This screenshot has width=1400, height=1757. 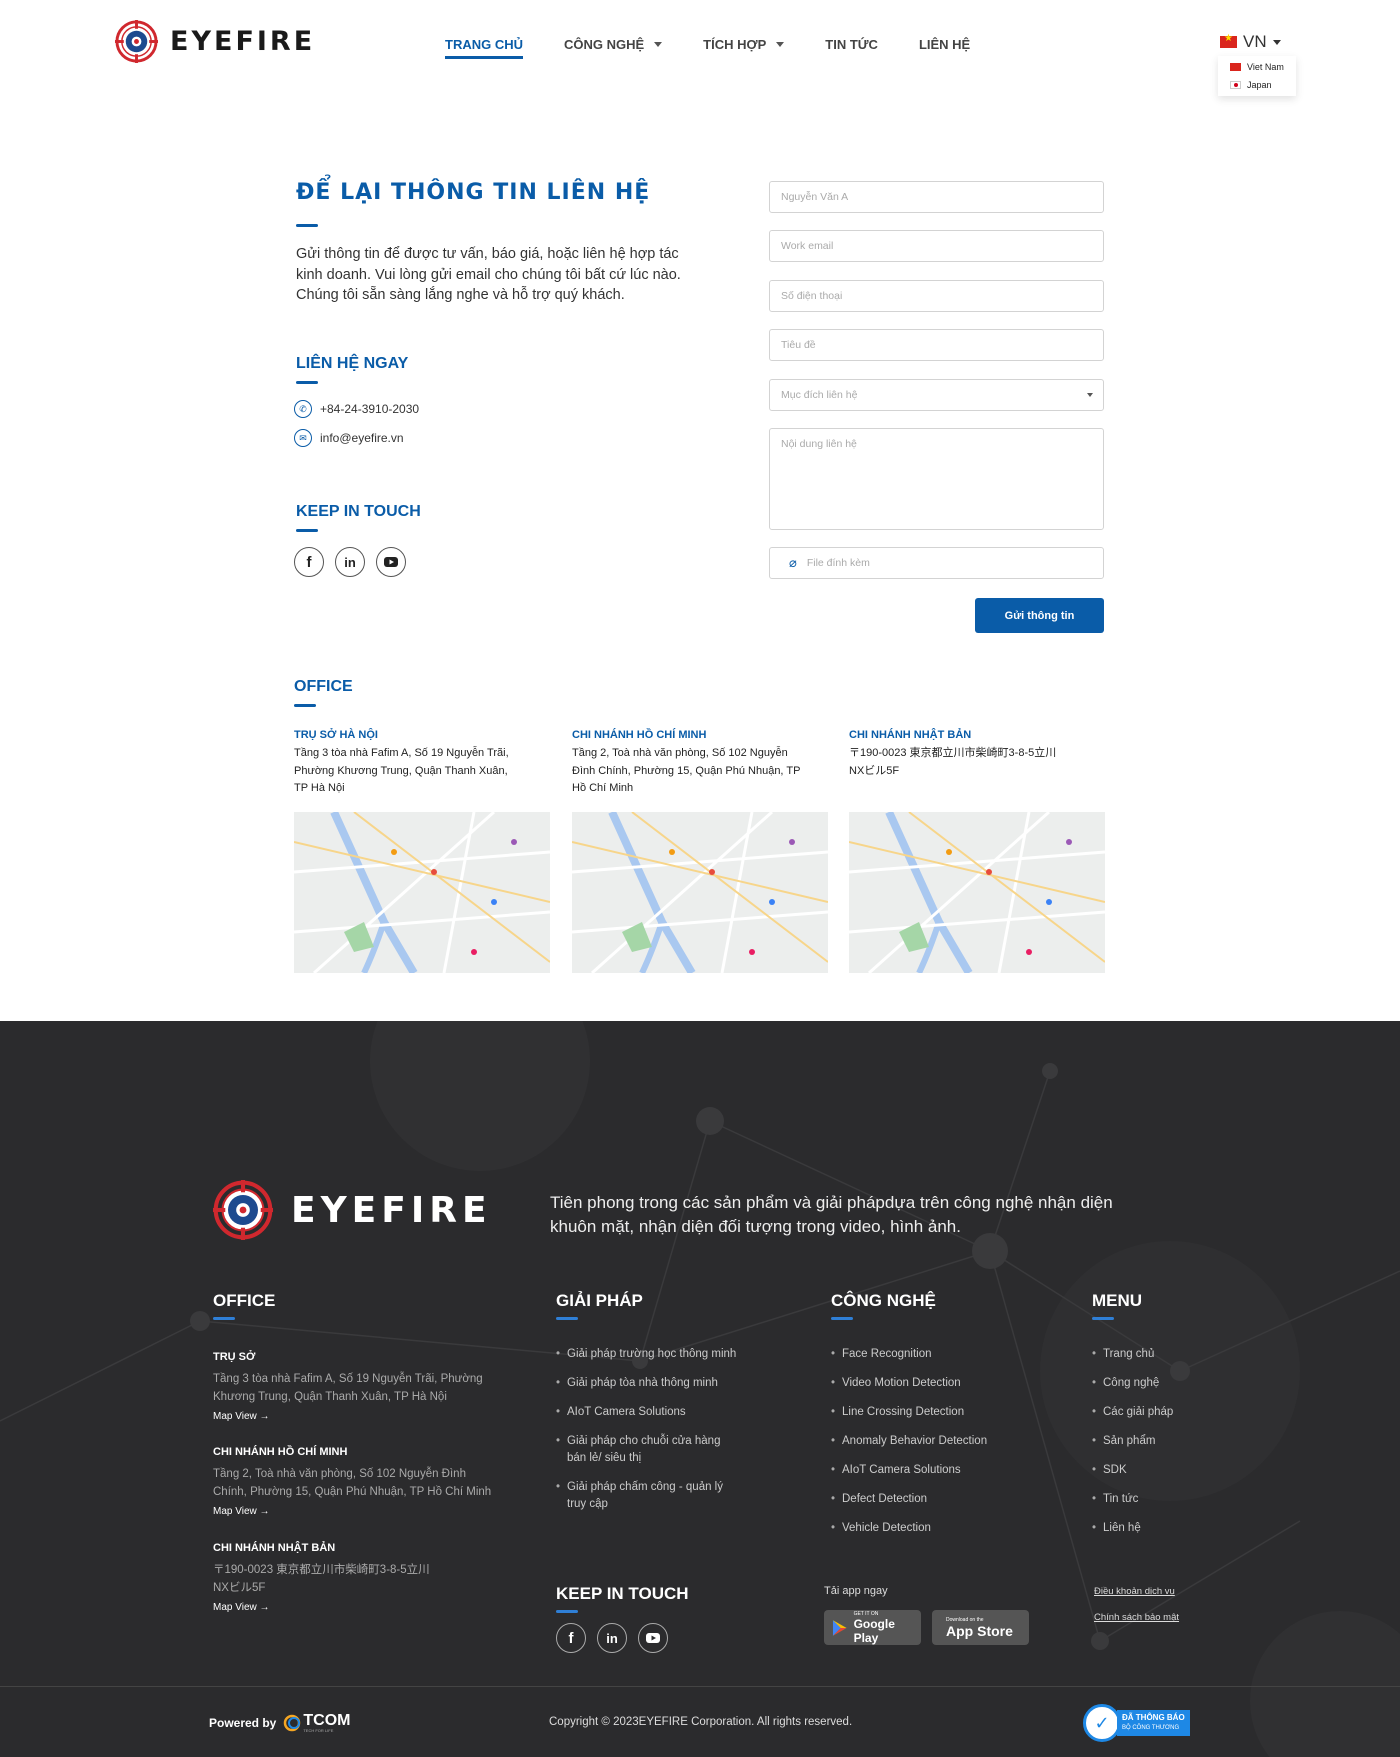 I want to click on footer-menu-link: Sản phẩm, so click(x=1152, y=1441).